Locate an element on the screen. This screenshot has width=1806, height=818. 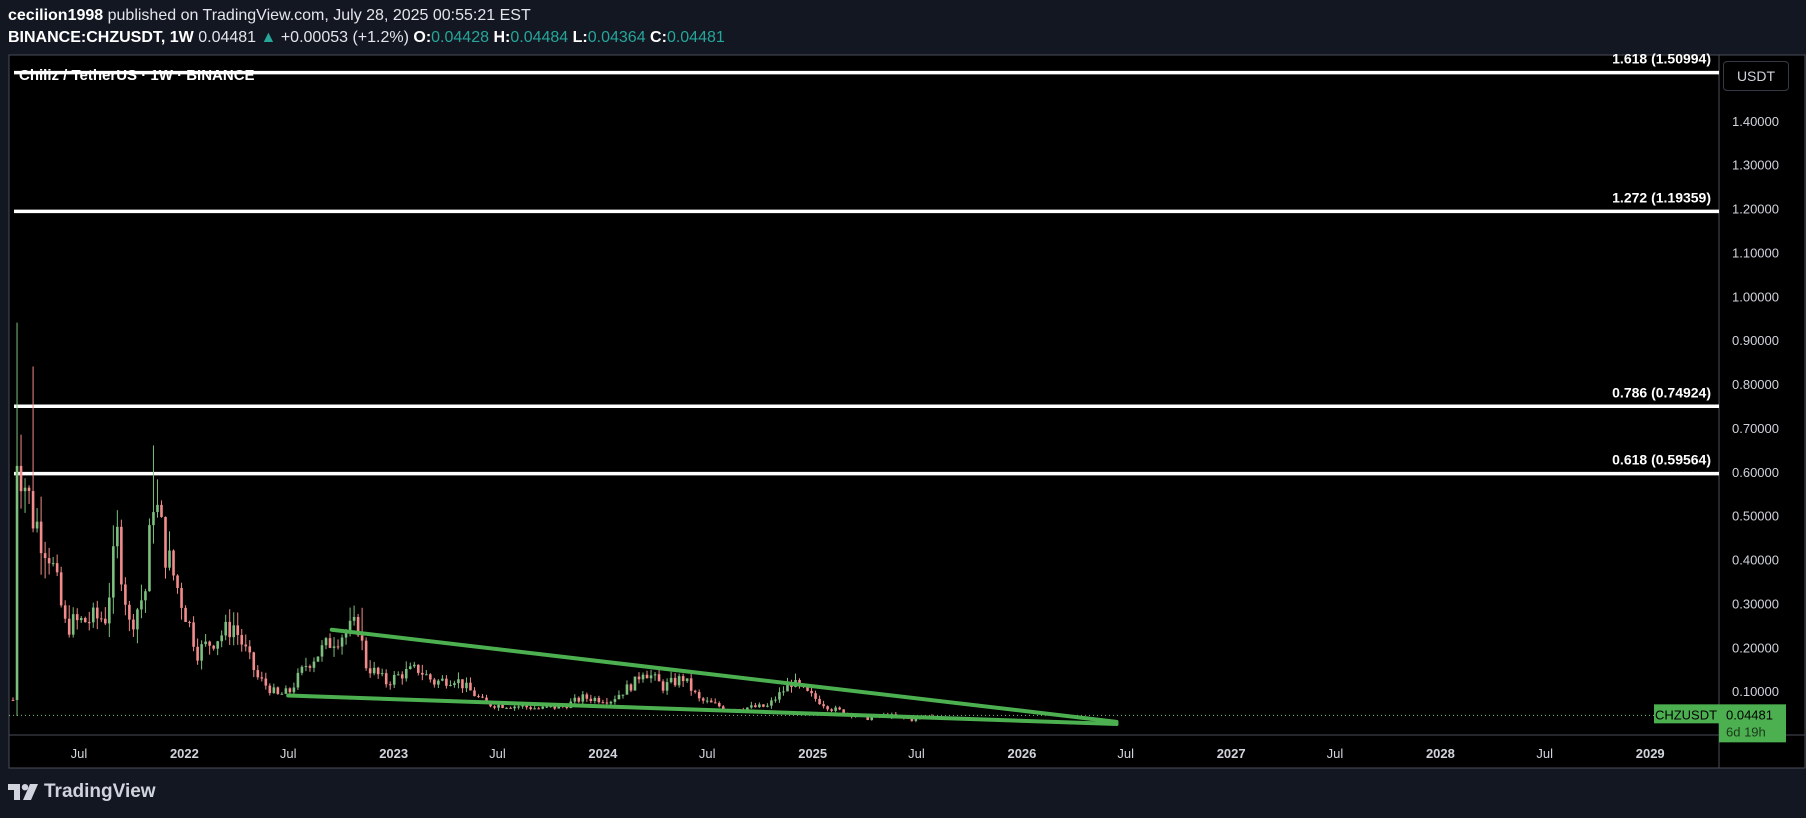
y-tick-label: 1.00000 is located at coordinates (1755, 296).